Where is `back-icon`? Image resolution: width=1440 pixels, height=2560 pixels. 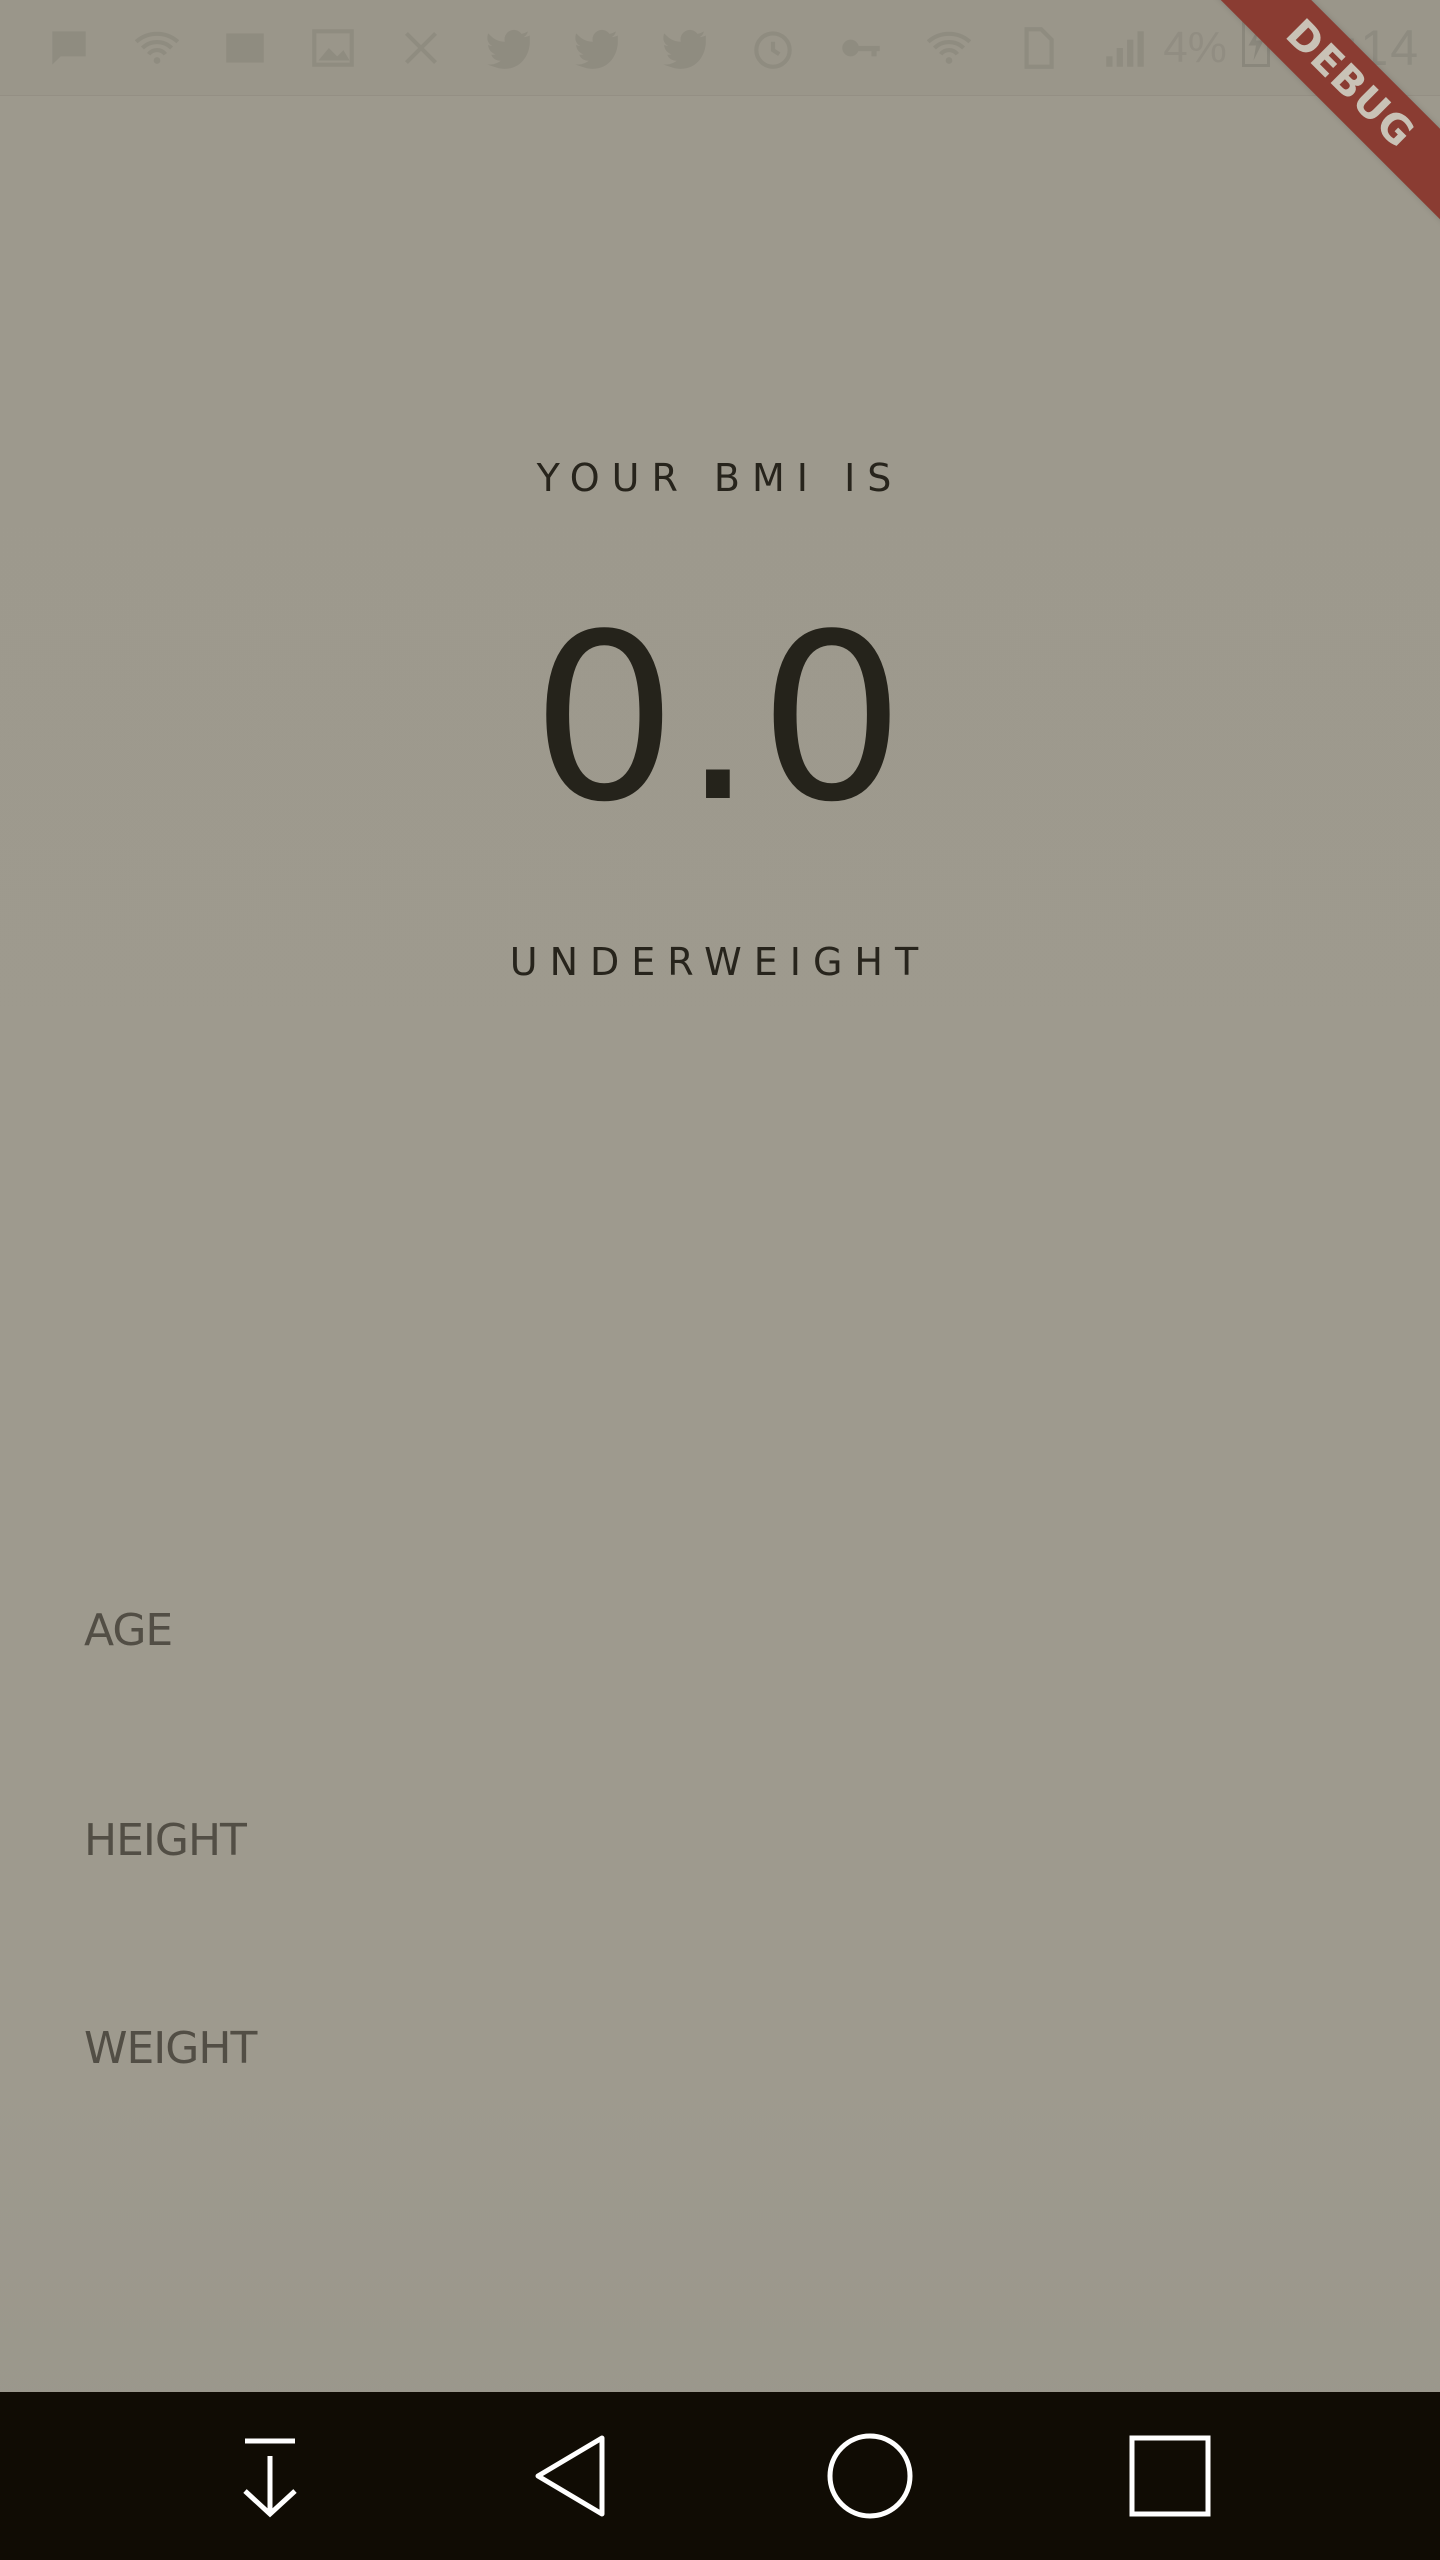
back-icon is located at coordinates (570, 2476).